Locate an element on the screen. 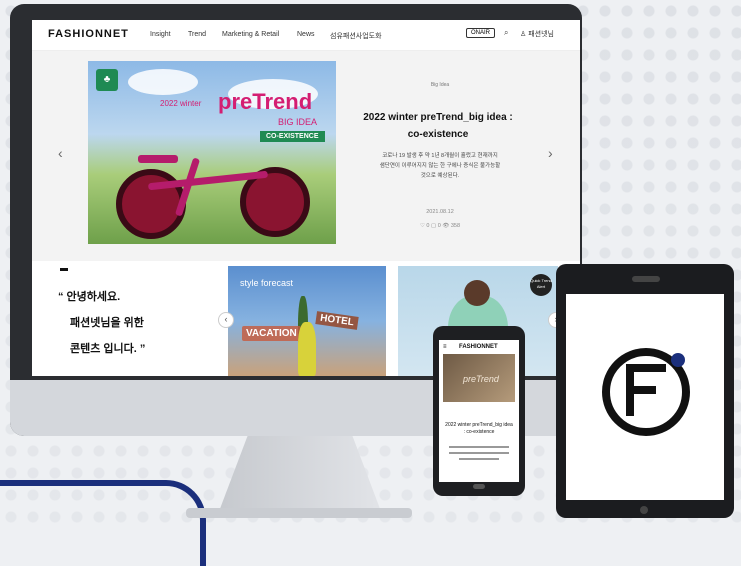 The image size is (741, 566). image-text-small: 2022 winter is located at coordinates (181, 103).